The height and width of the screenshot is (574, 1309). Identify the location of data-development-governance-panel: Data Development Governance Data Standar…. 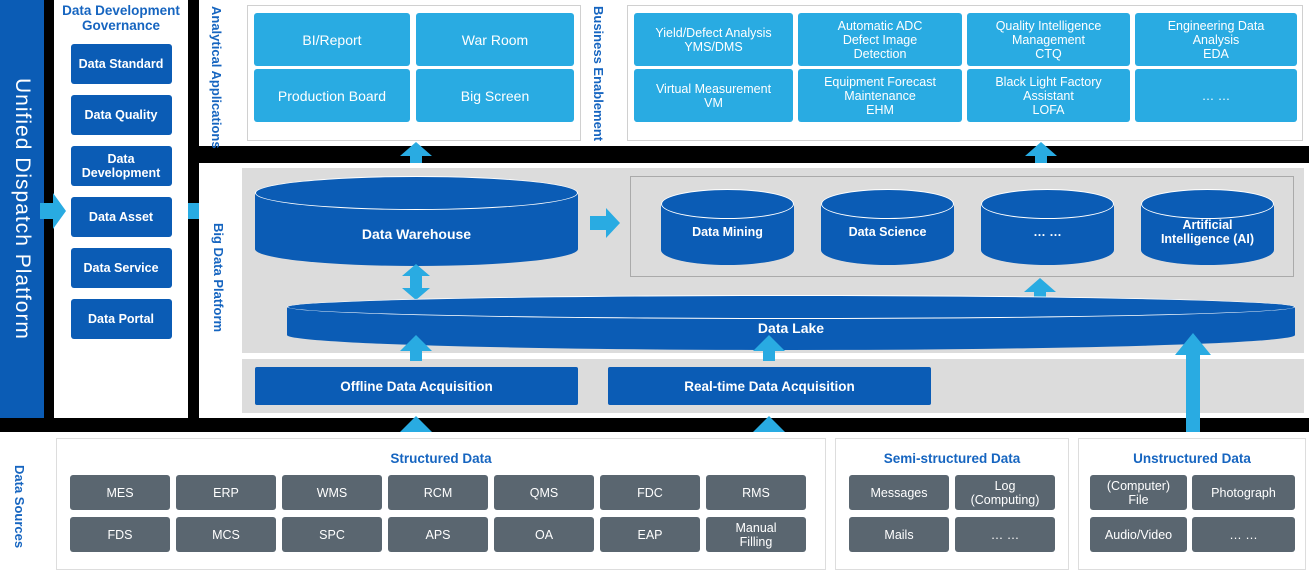
(121, 209).